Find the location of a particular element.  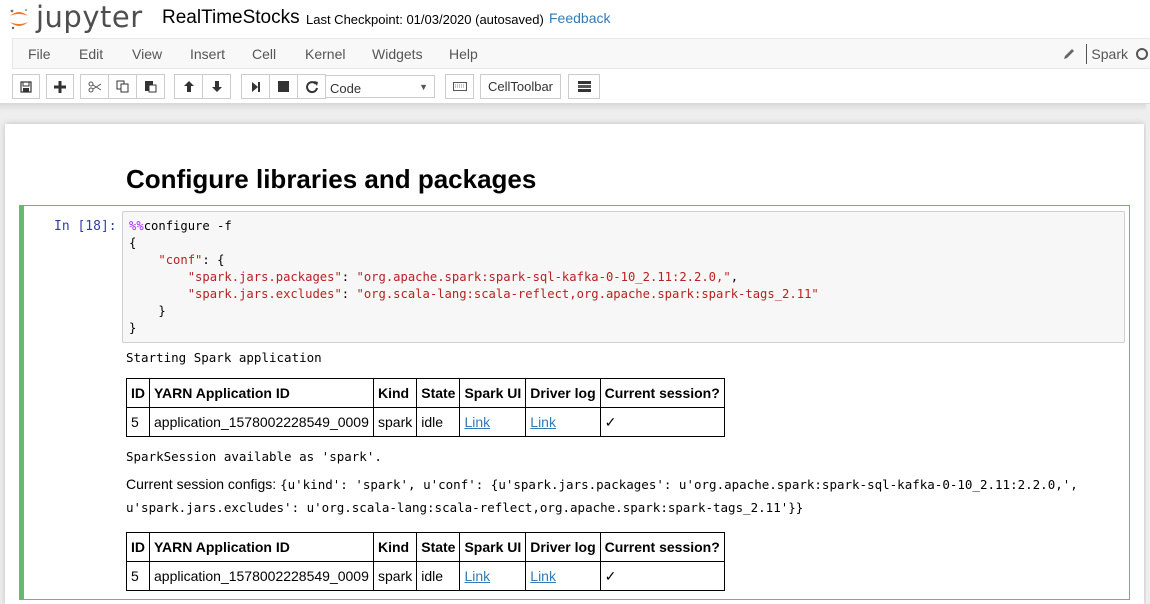

command-palette-button is located at coordinates (459, 86).